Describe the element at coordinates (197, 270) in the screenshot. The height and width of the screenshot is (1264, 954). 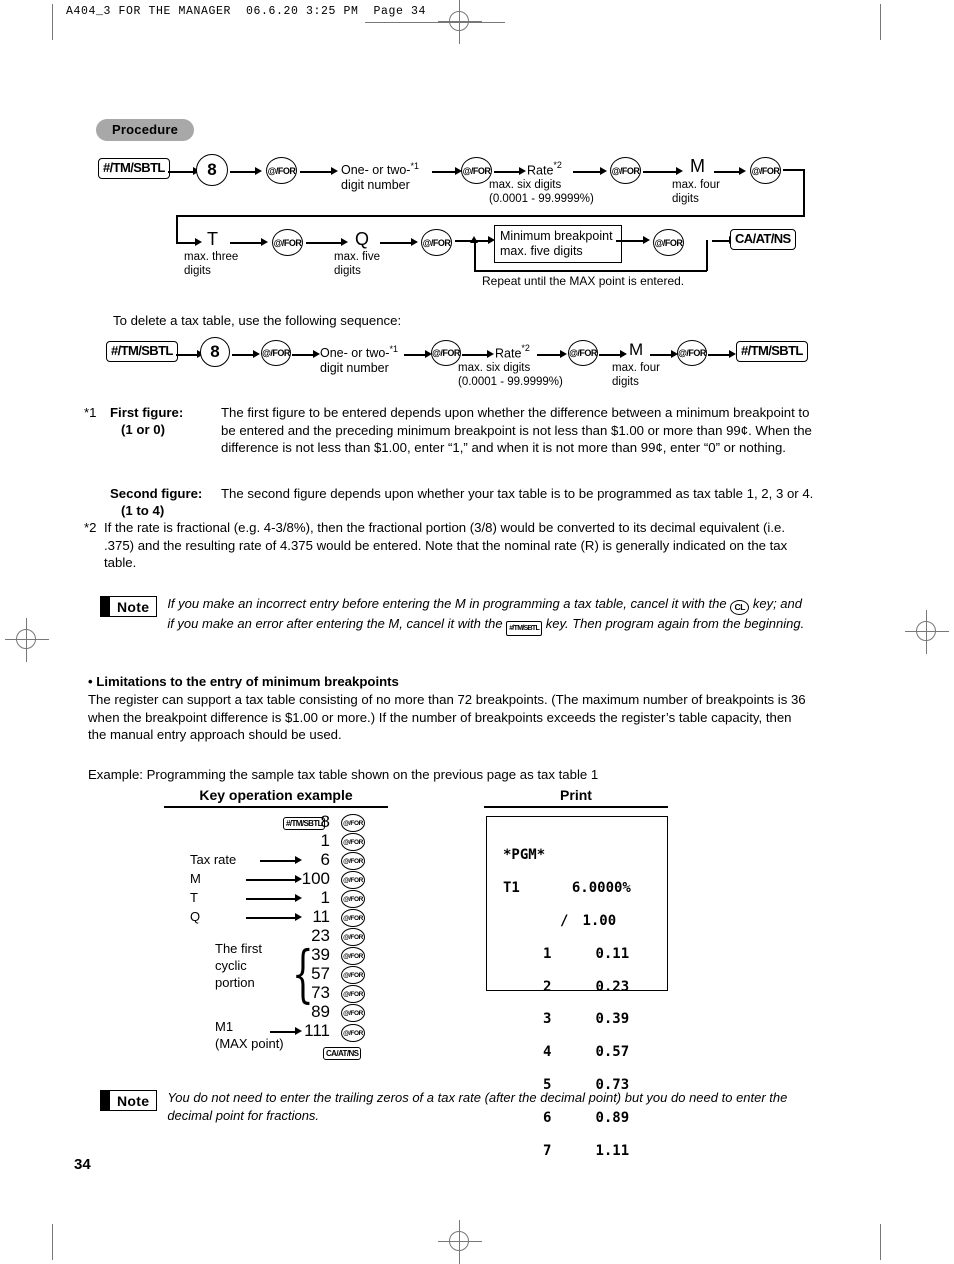
I see `t-constraint-line2: digits` at that location.